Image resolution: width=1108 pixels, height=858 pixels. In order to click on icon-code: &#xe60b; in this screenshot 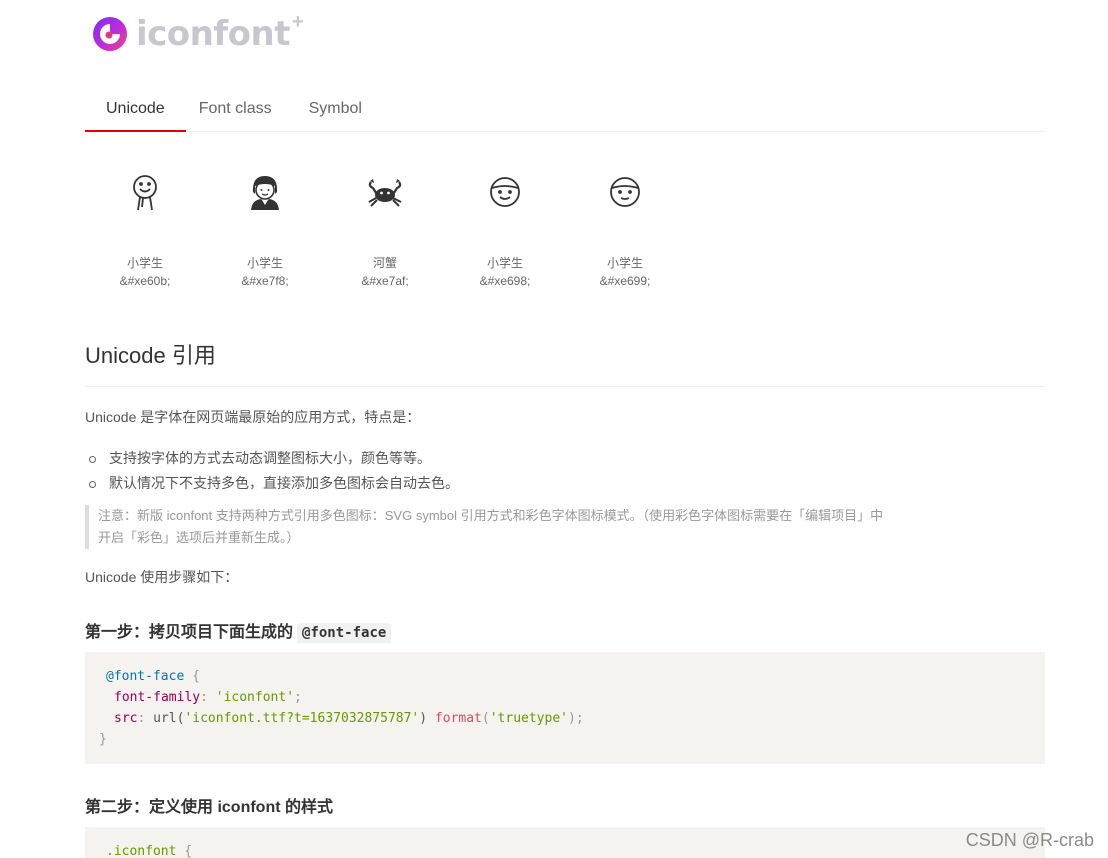, I will do `click(145, 281)`.